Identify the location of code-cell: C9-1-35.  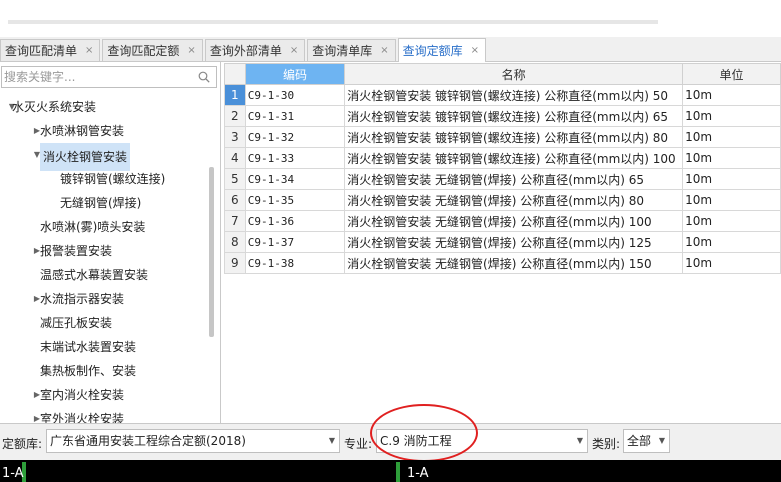
(295, 200).